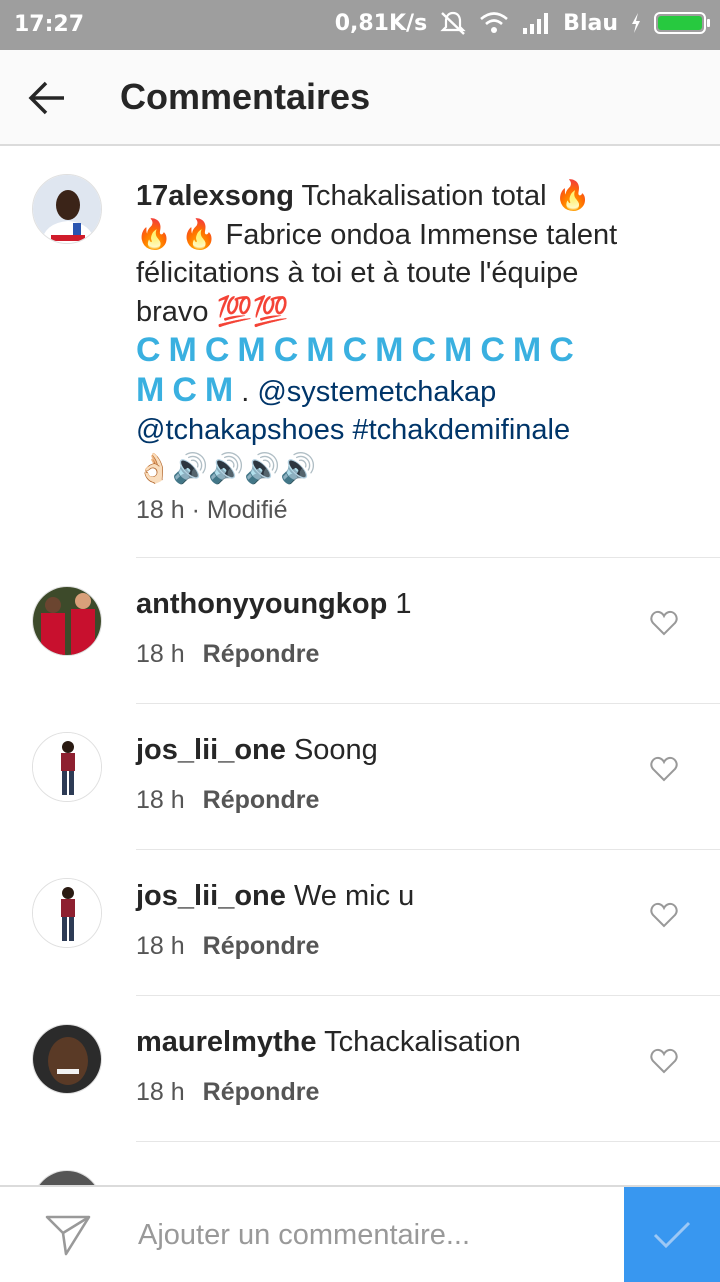 This screenshot has height=1282, width=720. I want to click on post-button, so click(672, 1234).